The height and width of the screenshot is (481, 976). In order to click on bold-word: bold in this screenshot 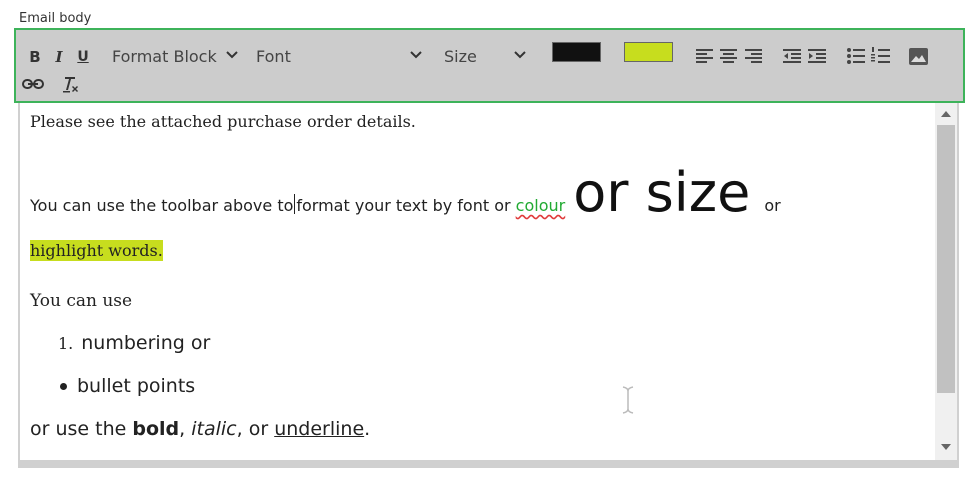, I will do `click(156, 429)`.